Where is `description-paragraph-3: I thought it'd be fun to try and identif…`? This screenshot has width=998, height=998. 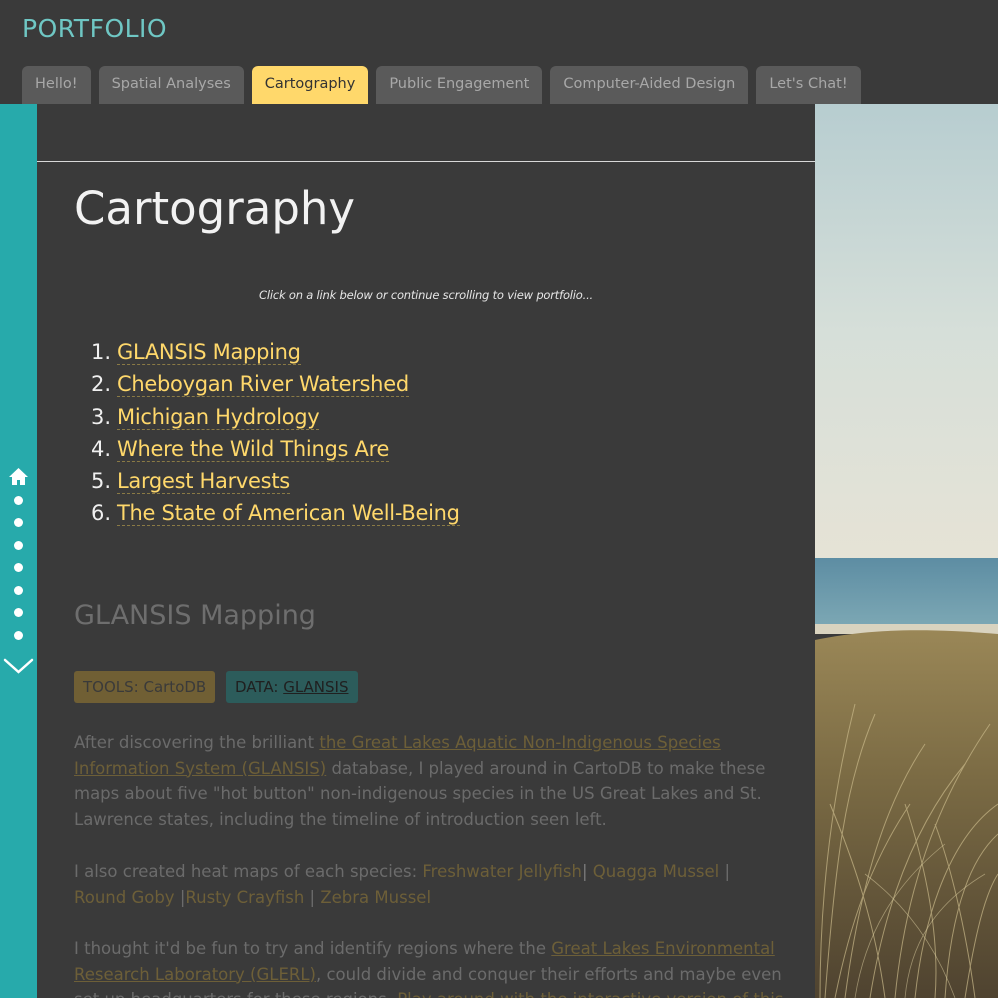 description-paragraph-3: I thought it'd be fun to try and identif… is located at coordinates (430, 967).